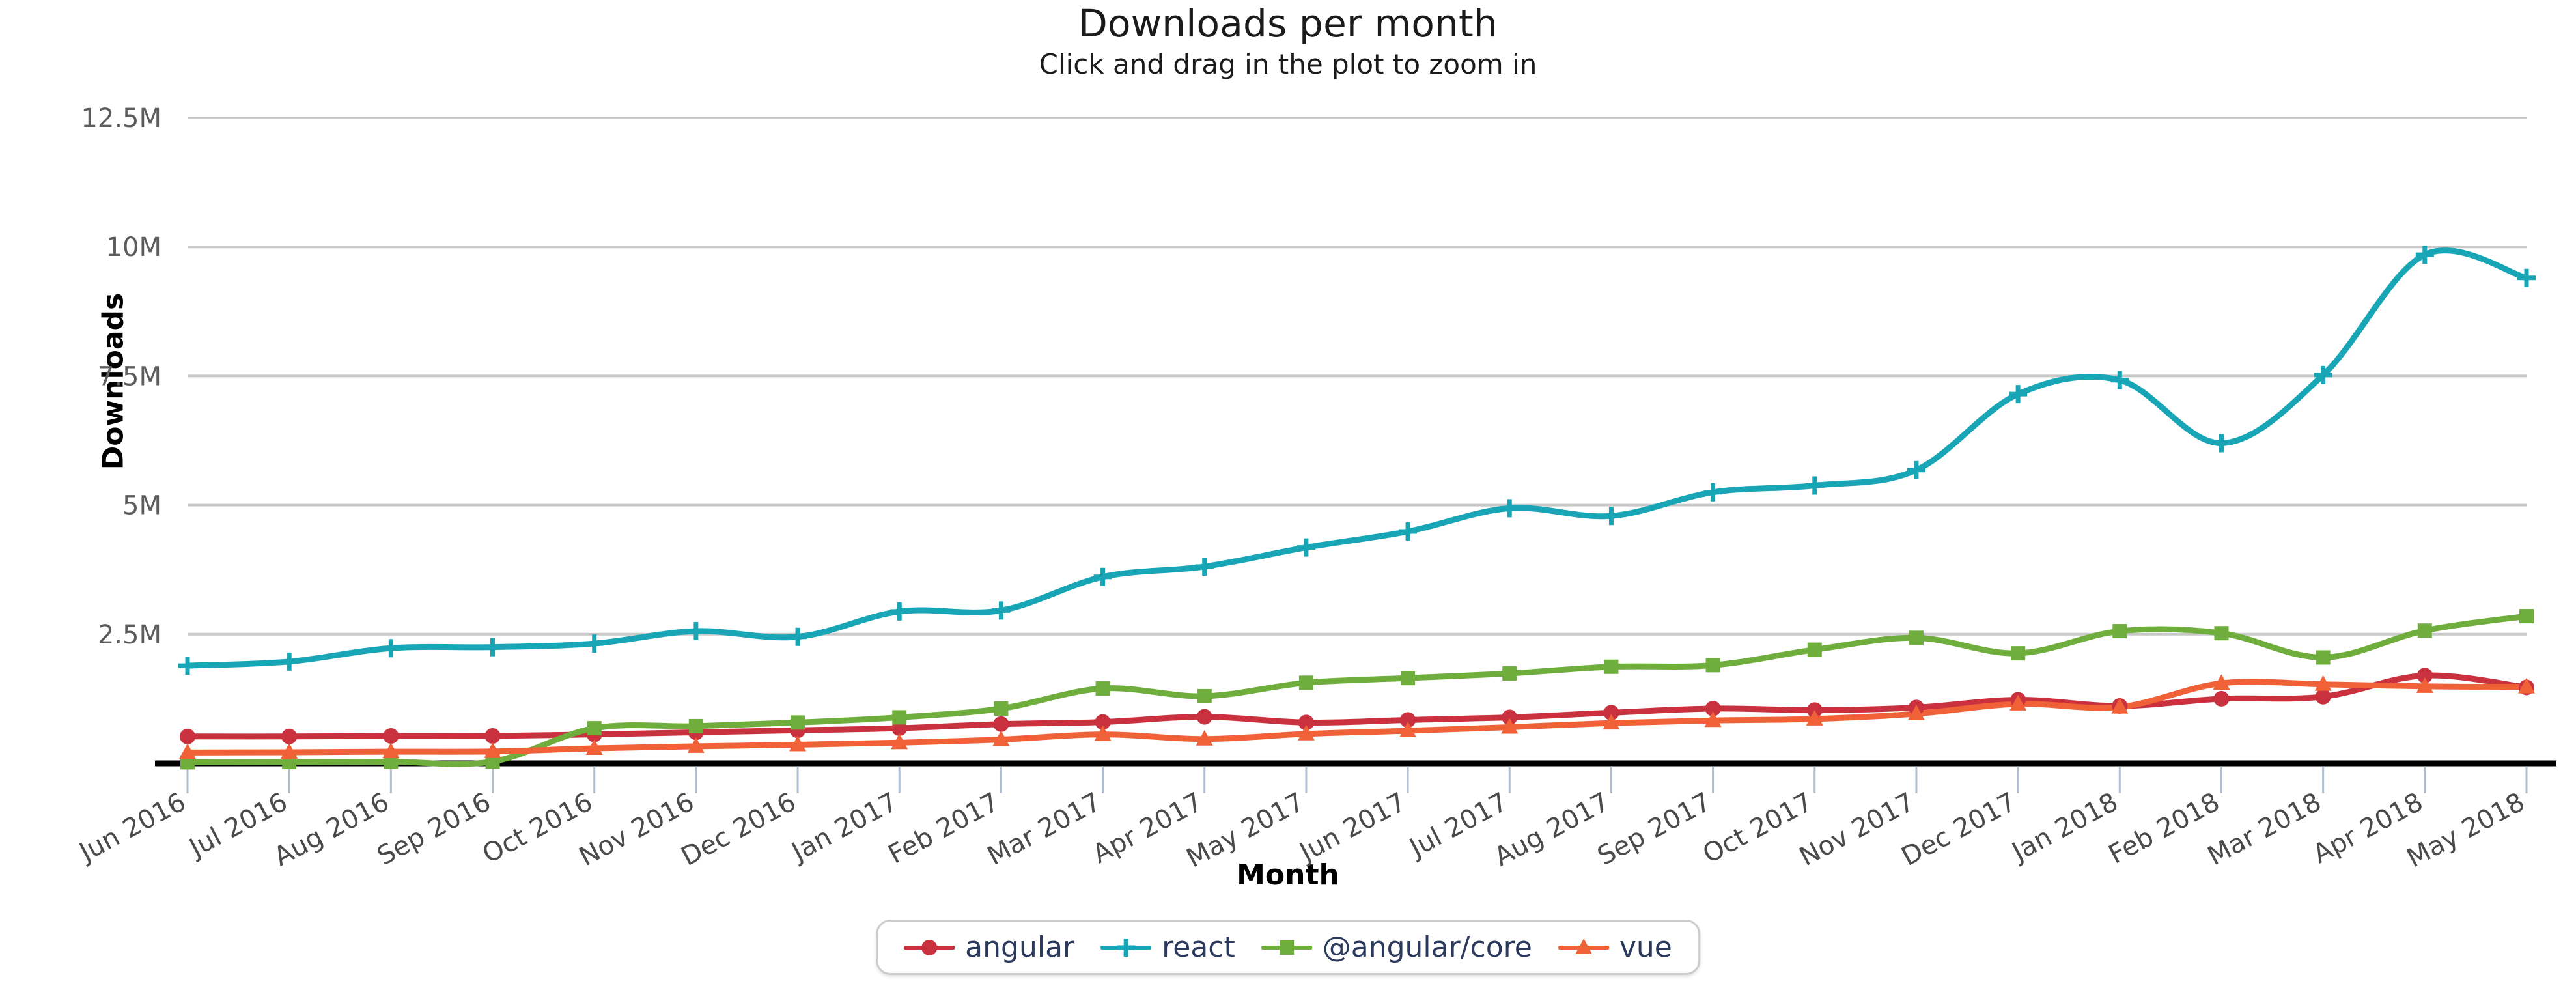 This screenshot has height=1003, width=2576. I want to click on x-tick-label: Mar 2018, so click(2264, 829).